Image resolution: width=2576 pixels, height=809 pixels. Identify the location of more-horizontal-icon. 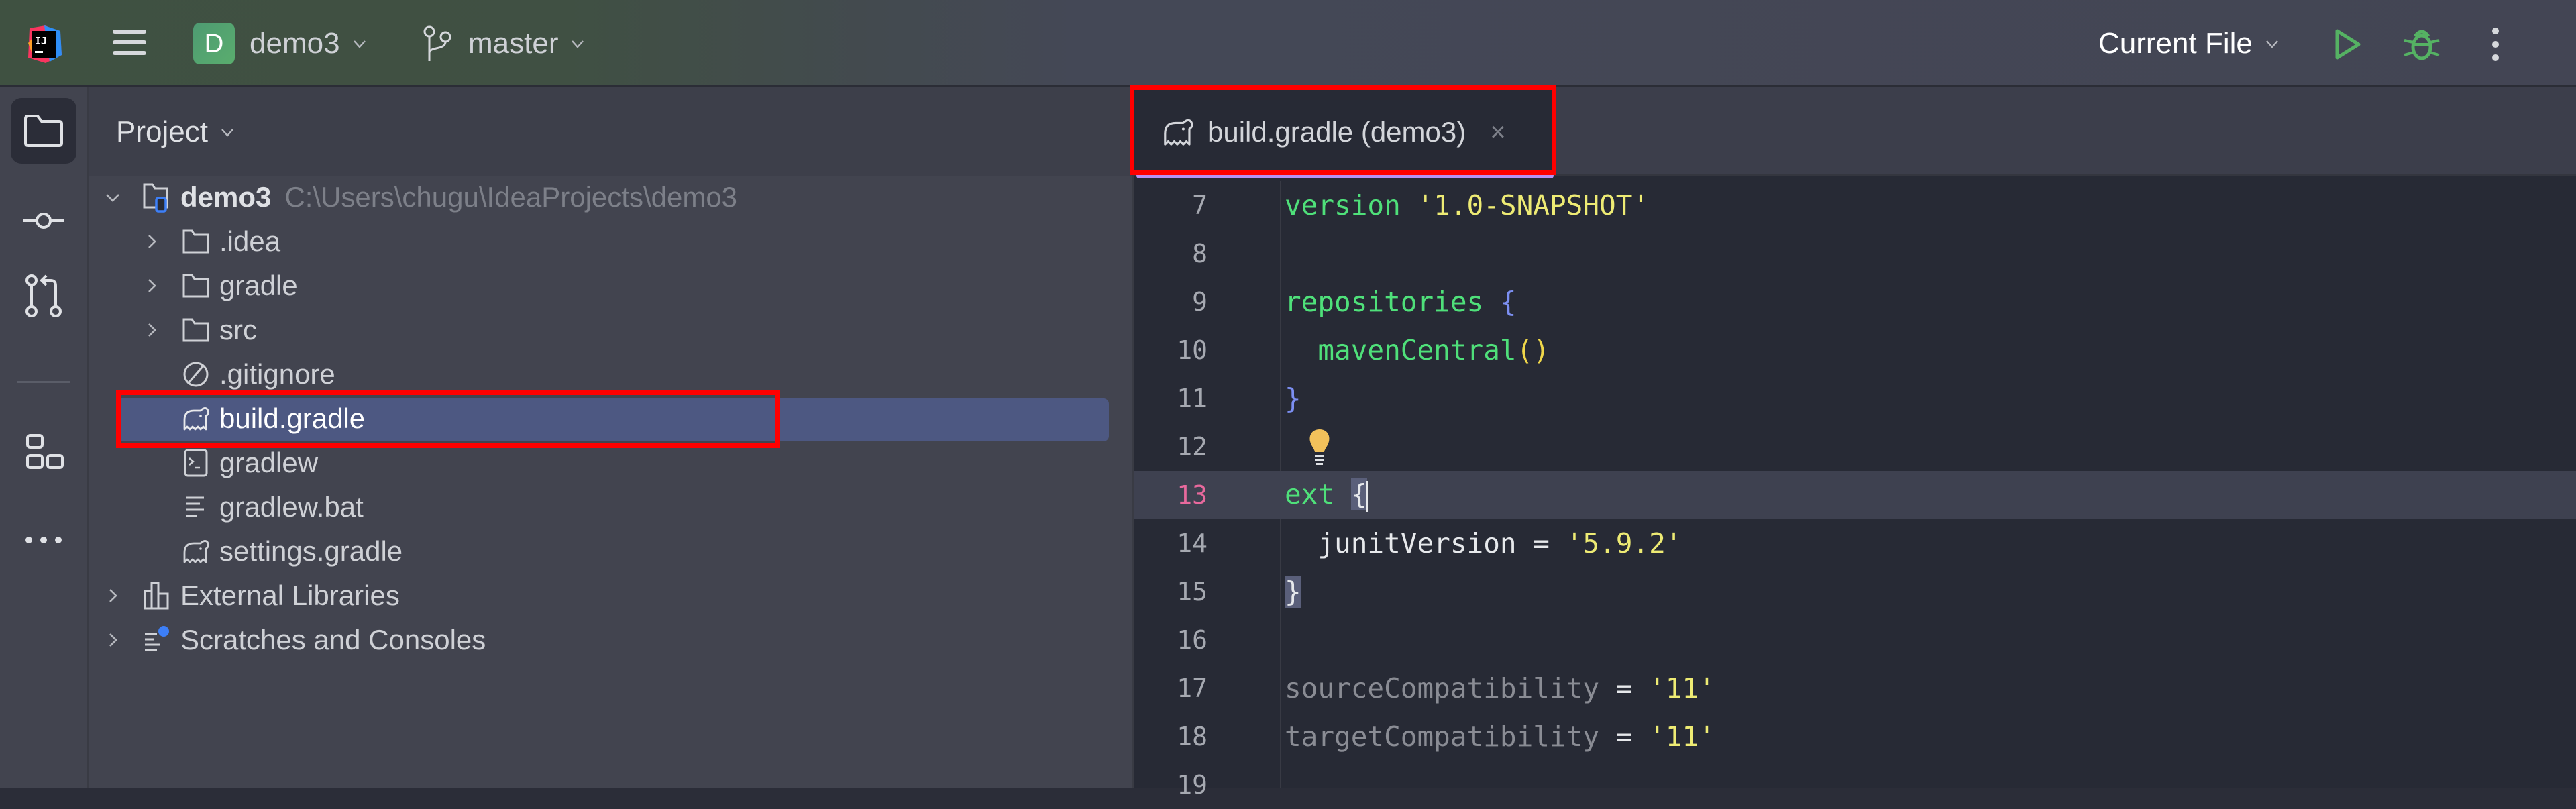
(43, 540).